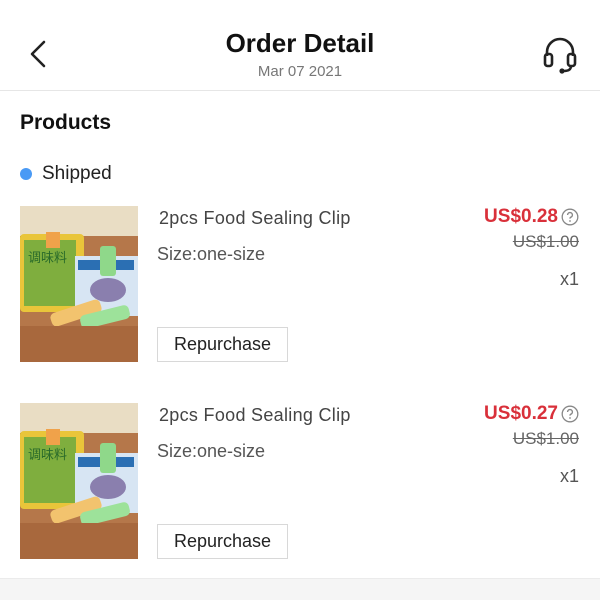  Describe the element at coordinates (300, 589) in the screenshot. I see `bottom-divider` at that location.